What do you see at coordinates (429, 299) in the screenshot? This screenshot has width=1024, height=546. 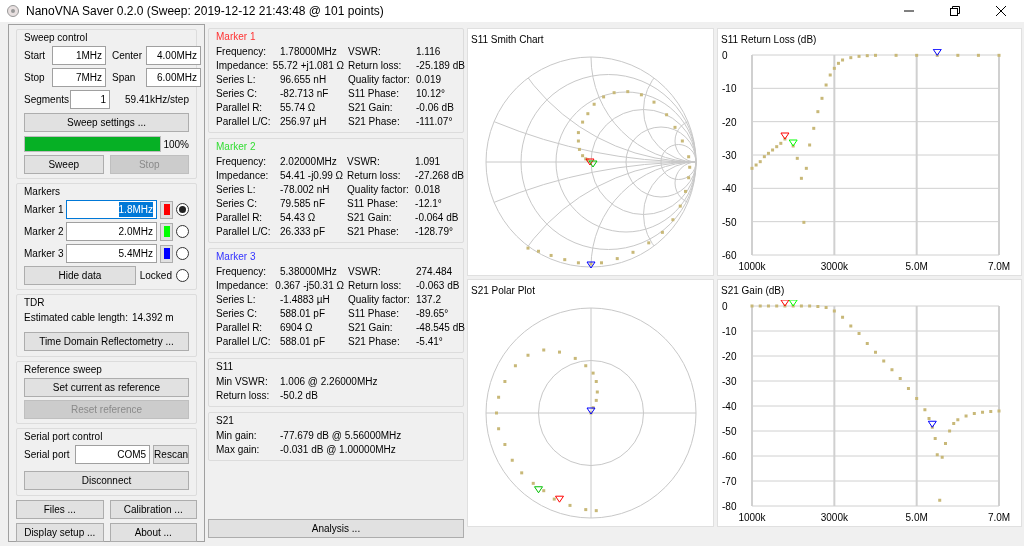 I see `label: 137.2` at bounding box center [429, 299].